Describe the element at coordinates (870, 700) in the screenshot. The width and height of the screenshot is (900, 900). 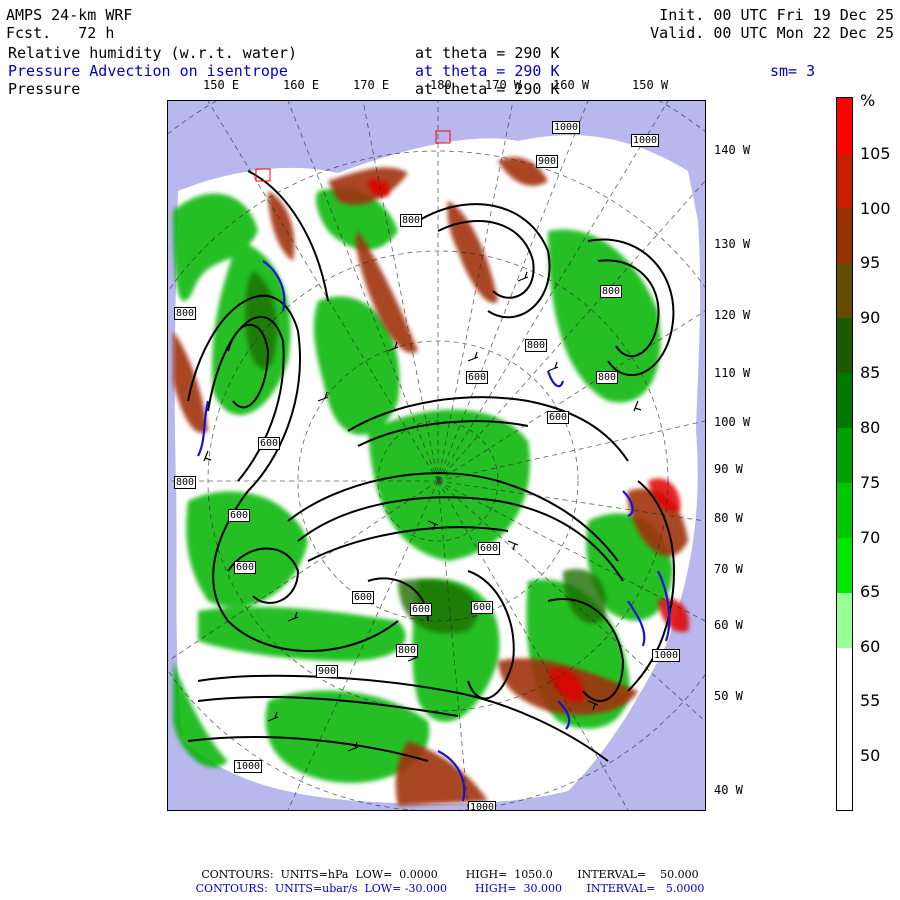
I see `colorbar-tick: 55` at that location.